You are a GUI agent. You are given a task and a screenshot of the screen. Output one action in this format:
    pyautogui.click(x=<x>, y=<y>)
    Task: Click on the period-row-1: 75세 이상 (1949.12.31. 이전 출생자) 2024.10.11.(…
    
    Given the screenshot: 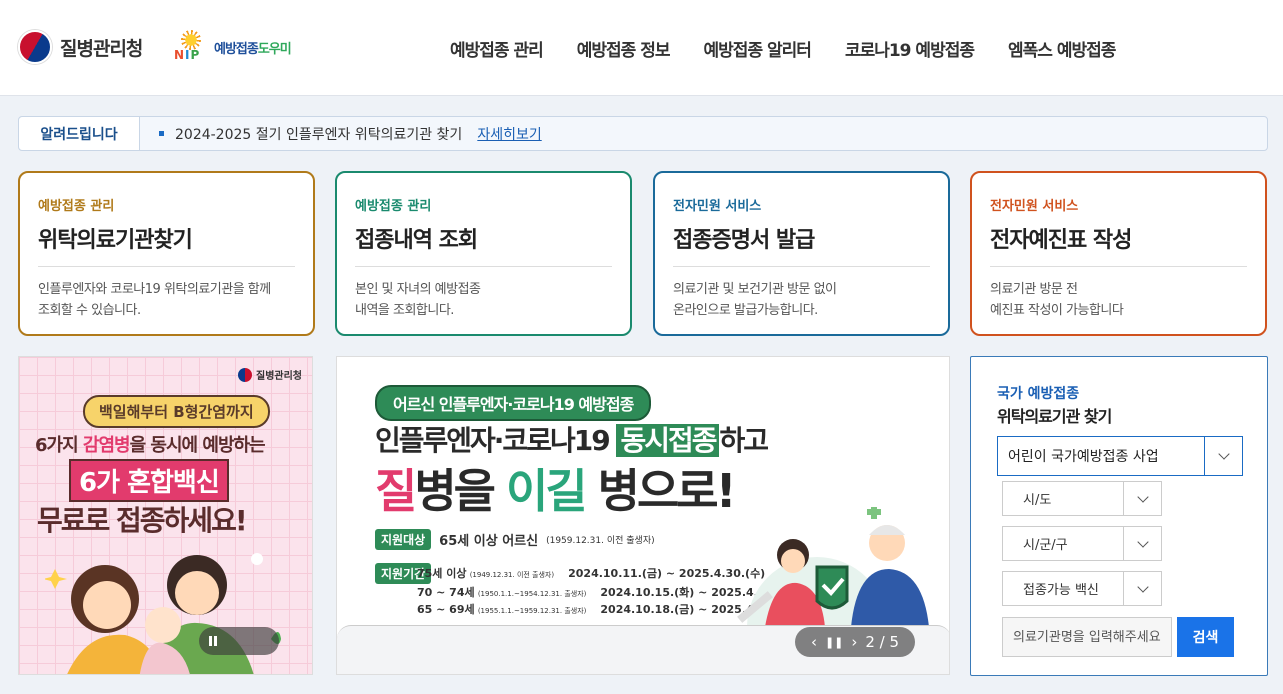 What is the action you would take?
    pyautogui.click(x=591, y=573)
    